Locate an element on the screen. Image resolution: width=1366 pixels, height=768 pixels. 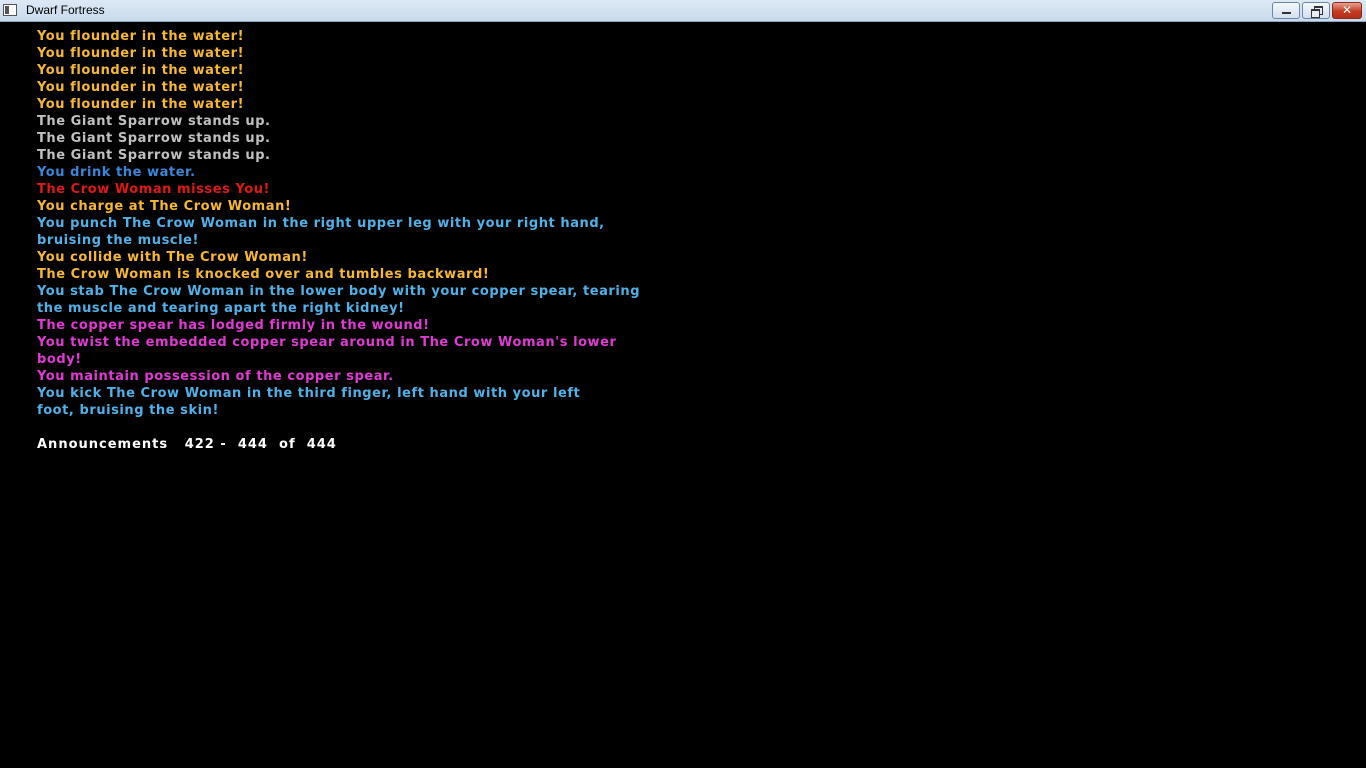
announcement-line: You collide with The Crow Woman! is located at coordinates (172, 257).